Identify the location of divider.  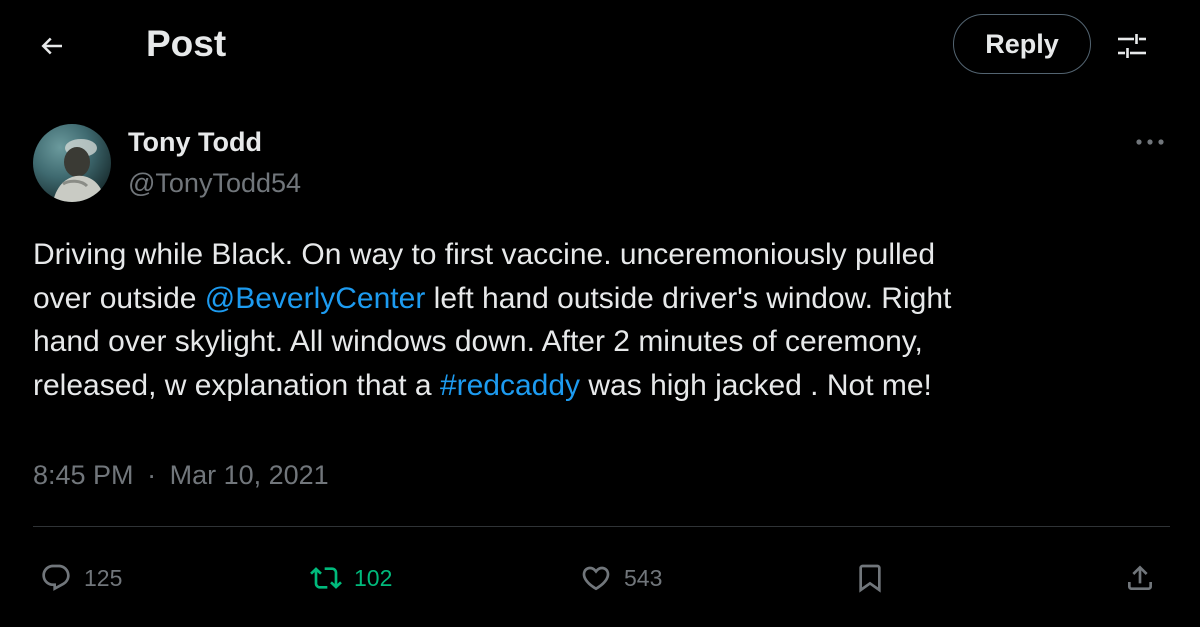
(601, 526).